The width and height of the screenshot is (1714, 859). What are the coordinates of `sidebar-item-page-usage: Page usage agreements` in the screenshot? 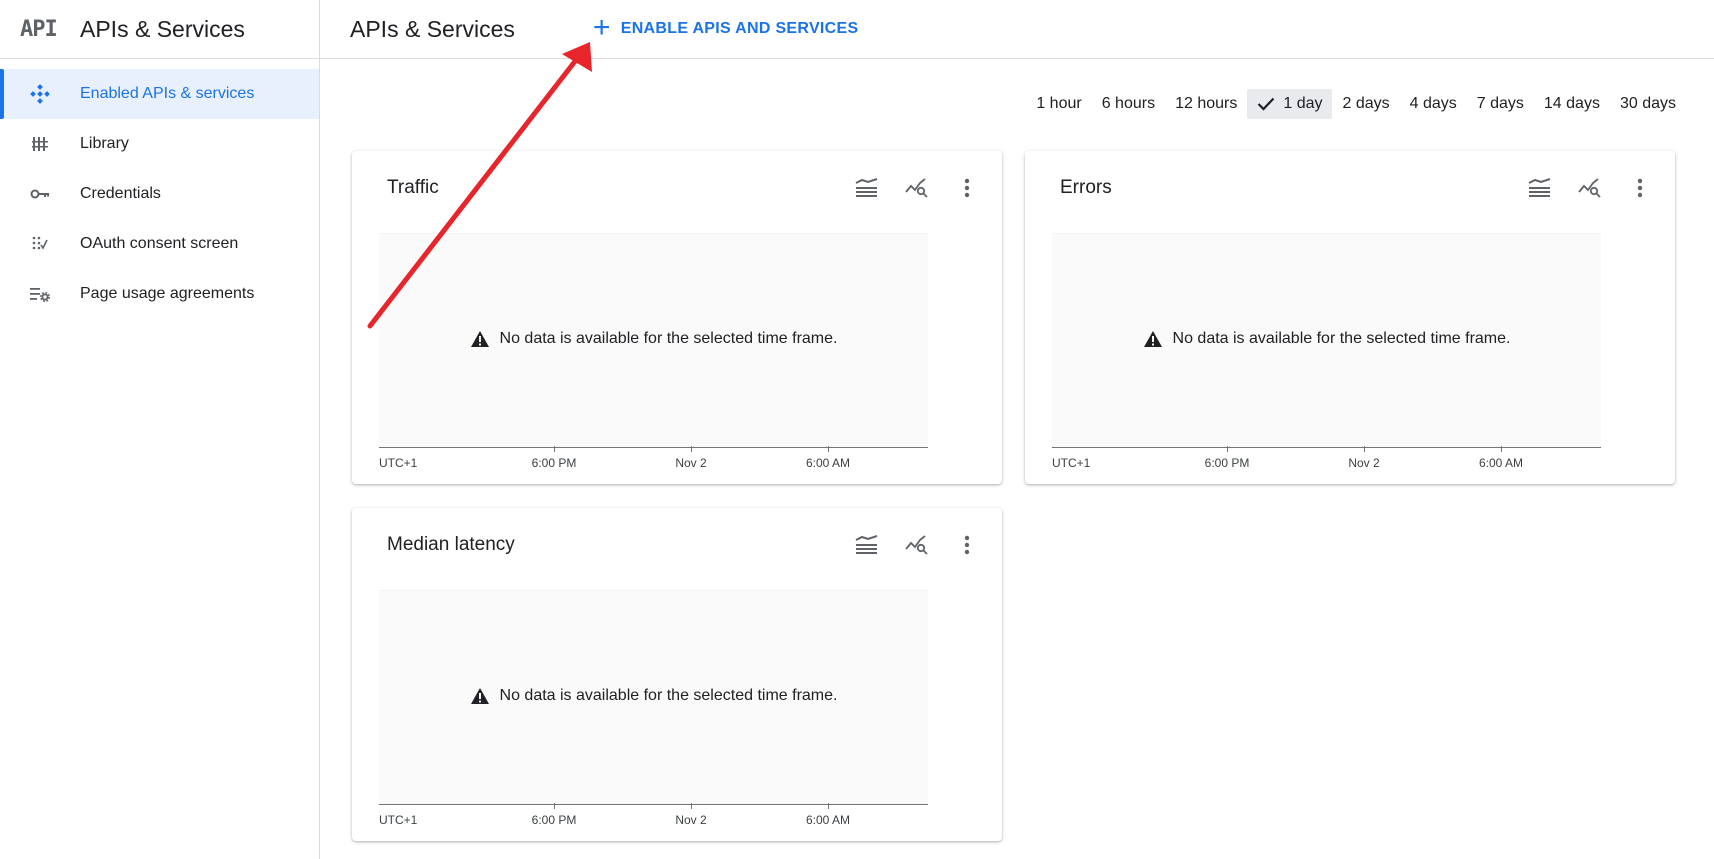 It's located at (159, 294).